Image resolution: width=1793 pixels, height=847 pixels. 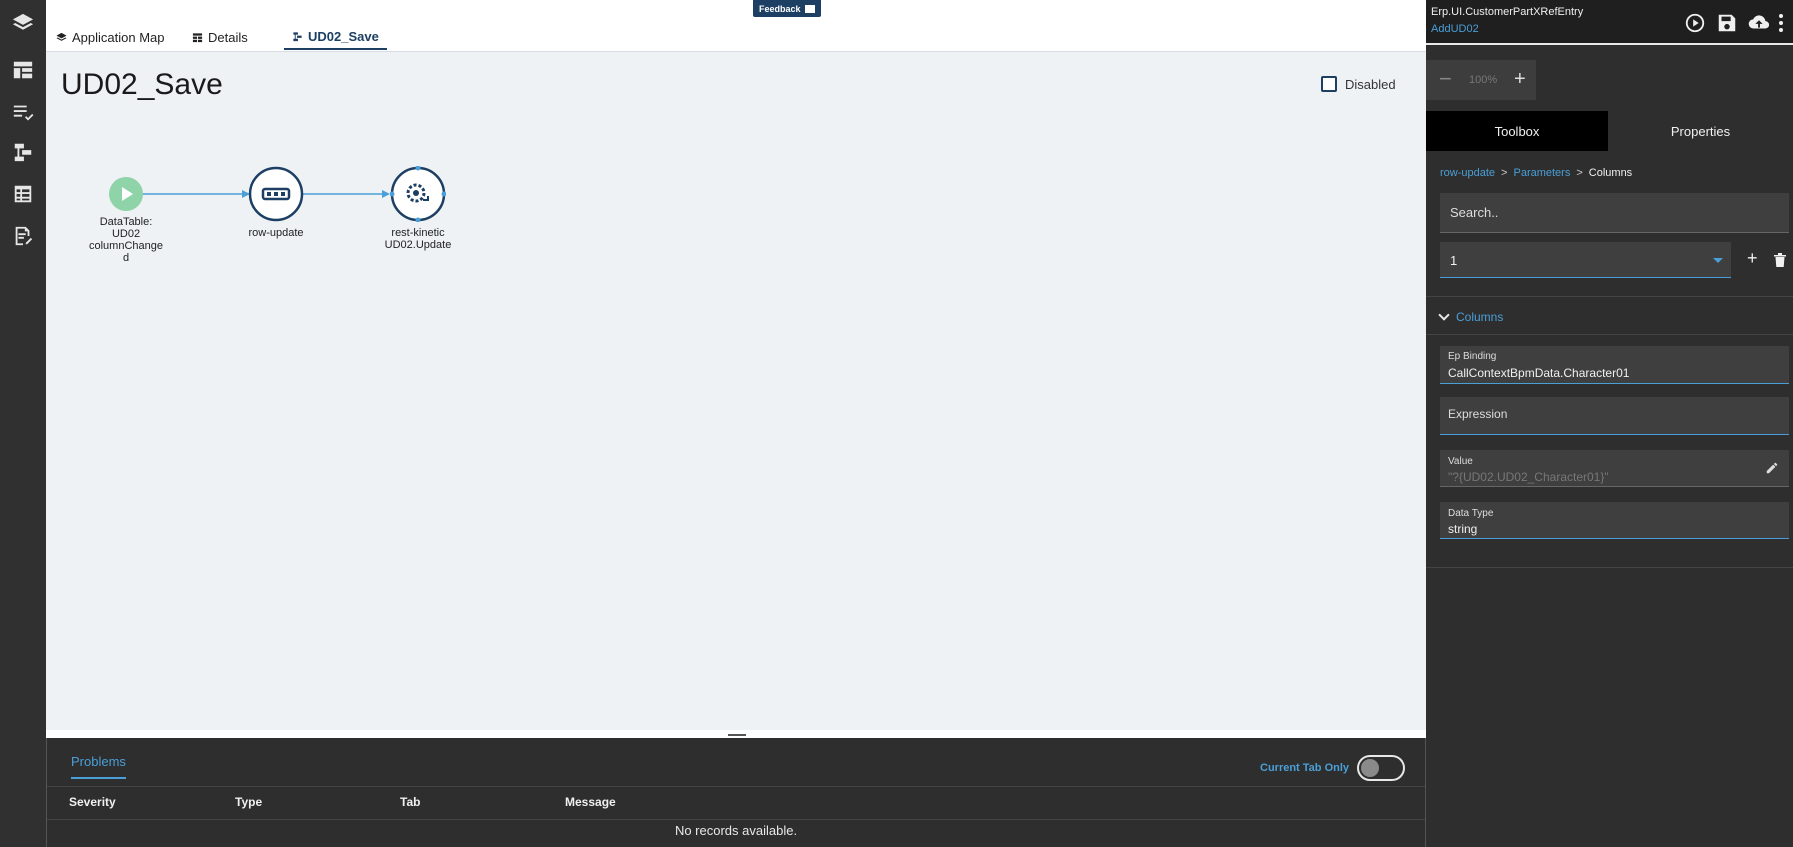 I want to click on expression-field: Expression, so click(x=1614, y=416).